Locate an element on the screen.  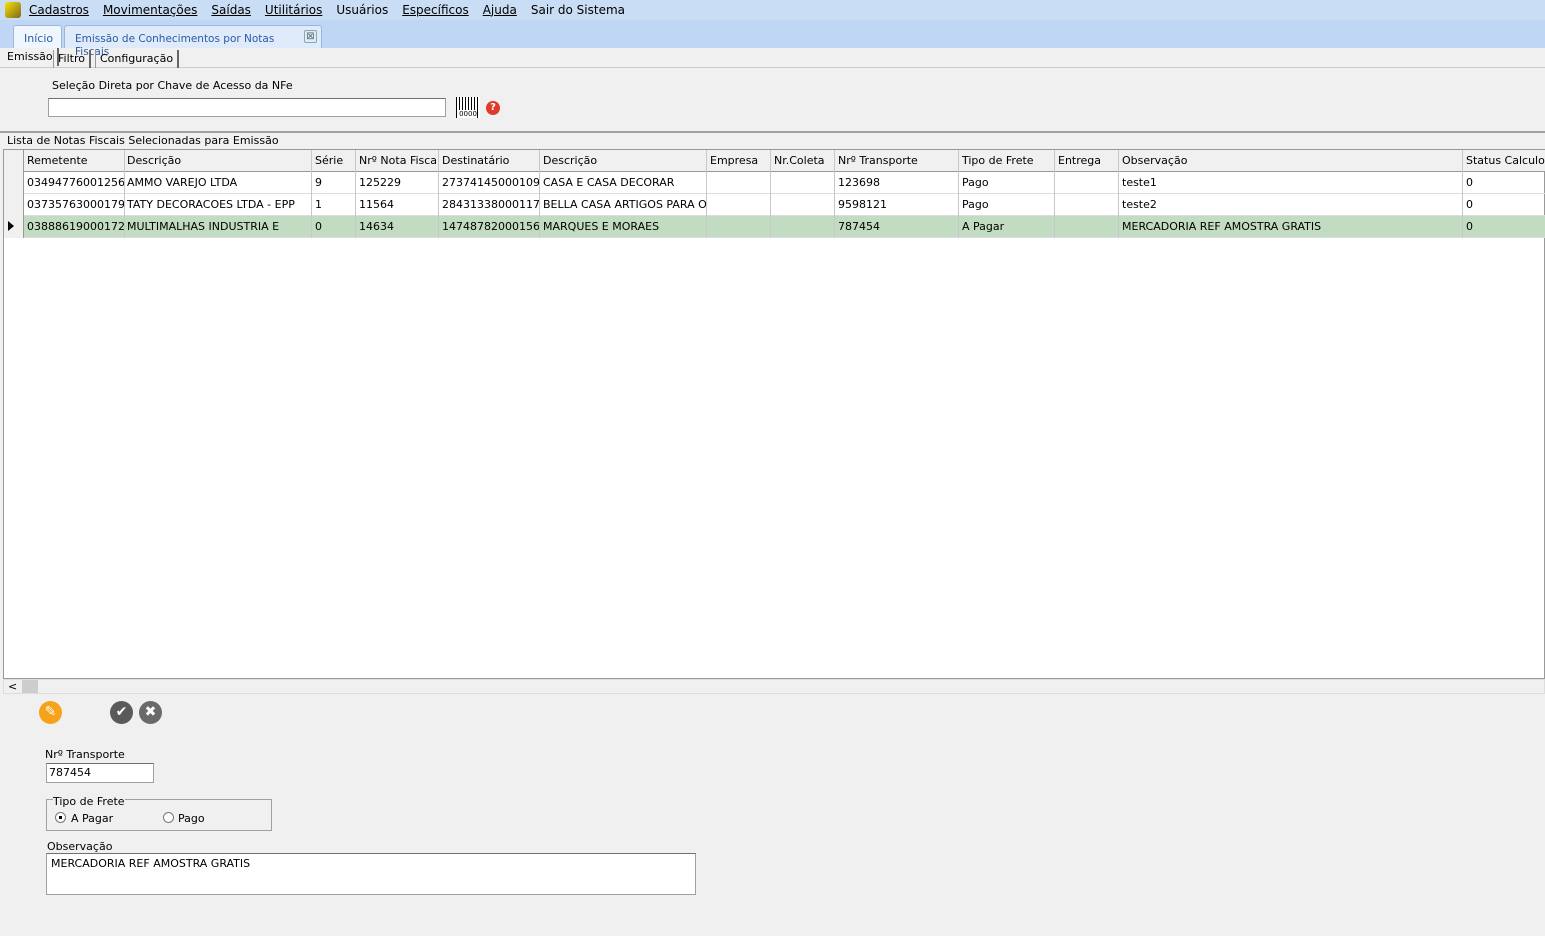
table-cell: 125229 is located at coordinates (397, 183).